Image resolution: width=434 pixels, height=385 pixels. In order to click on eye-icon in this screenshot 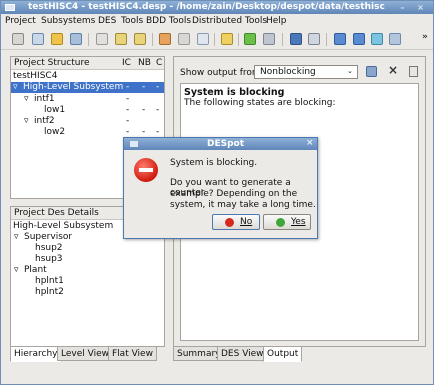, I will do `click(269, 39)`.